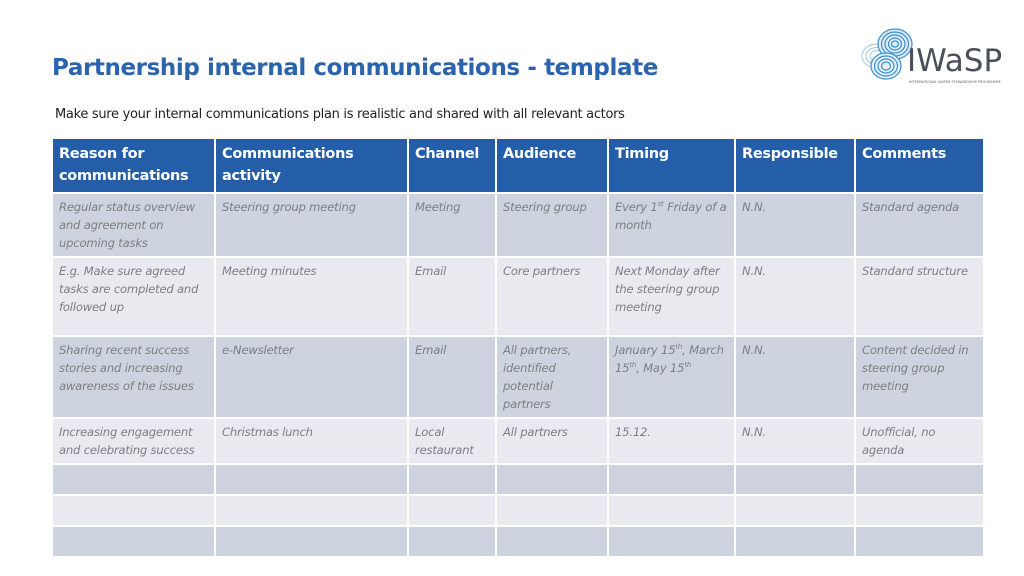 This screenshot has height=576, width=1024. Describe the element at coordinates (311, 296) in the screenshot. I see `cell-activity: Meeting minutes` at that location.